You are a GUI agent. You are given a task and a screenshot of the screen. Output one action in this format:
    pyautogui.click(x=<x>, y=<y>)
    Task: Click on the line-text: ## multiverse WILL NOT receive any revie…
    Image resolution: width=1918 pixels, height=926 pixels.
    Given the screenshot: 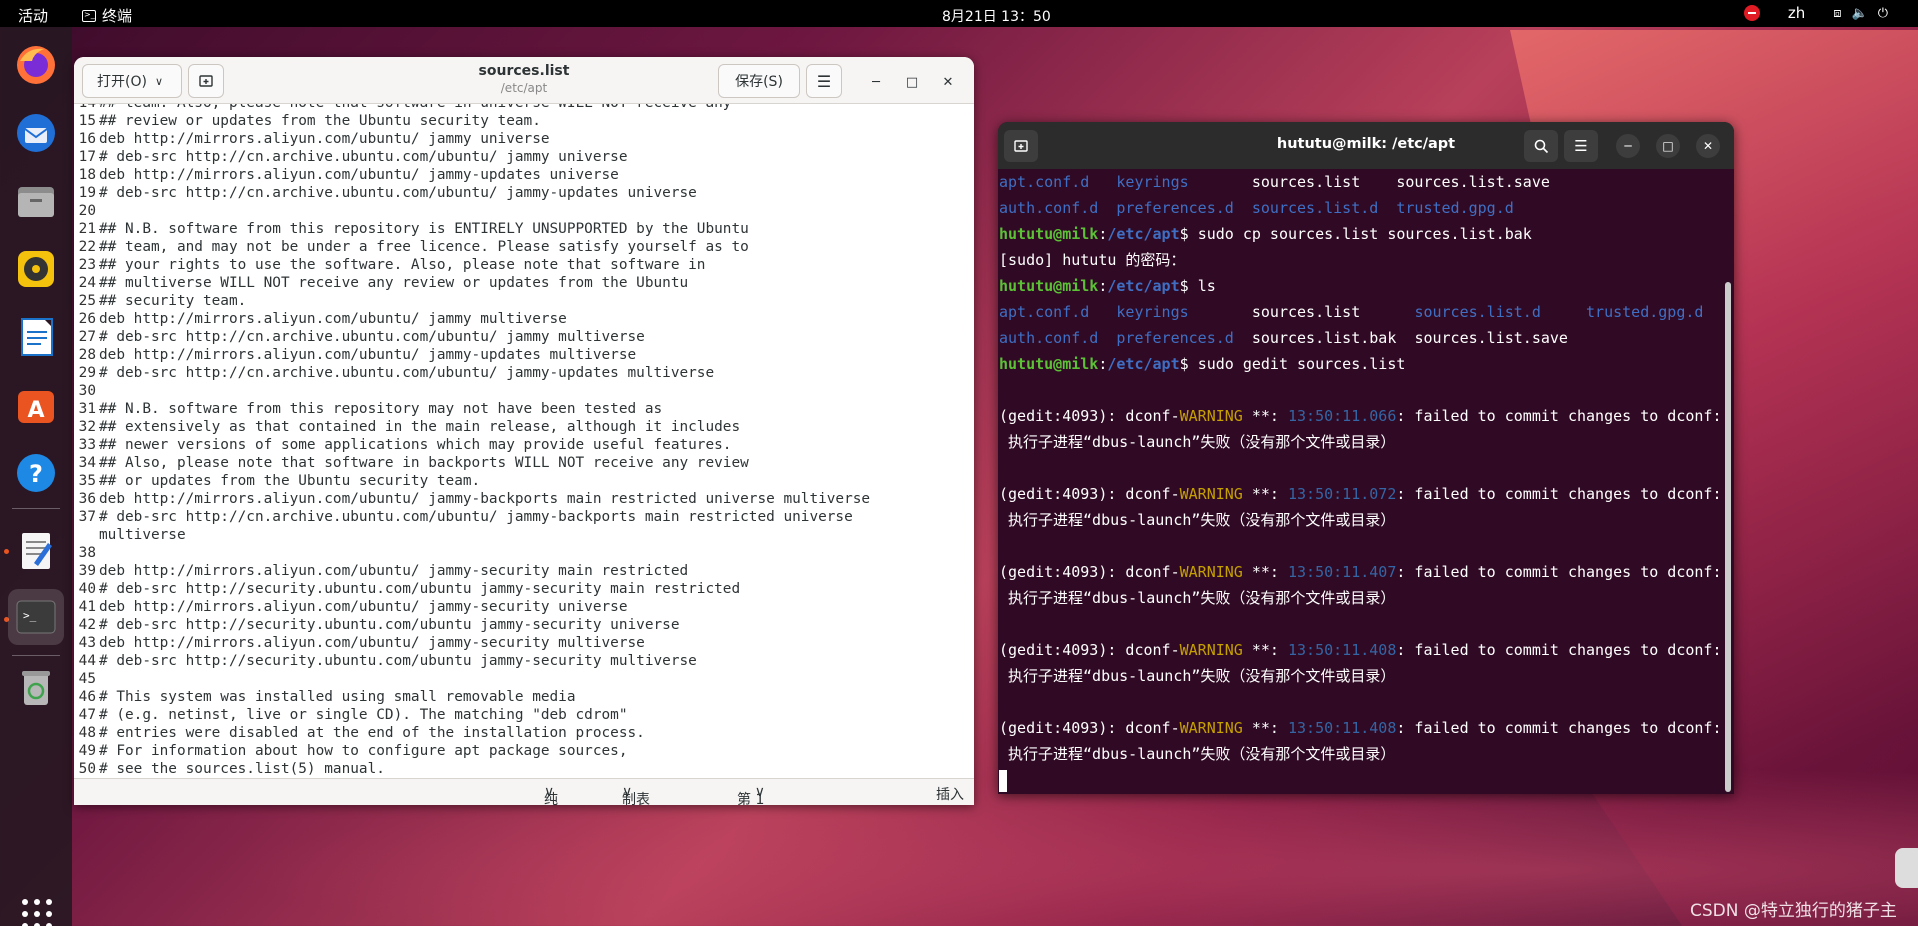 What is the action you would take?
    pyautogui.click(x=394, y=283)
    